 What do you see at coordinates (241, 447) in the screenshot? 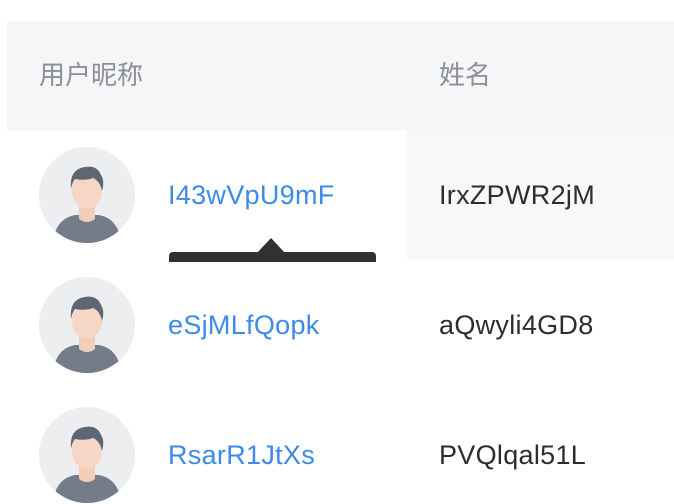
I see `user-nickname-link: RsarR1JtXs` at bounding box center [241, 447].